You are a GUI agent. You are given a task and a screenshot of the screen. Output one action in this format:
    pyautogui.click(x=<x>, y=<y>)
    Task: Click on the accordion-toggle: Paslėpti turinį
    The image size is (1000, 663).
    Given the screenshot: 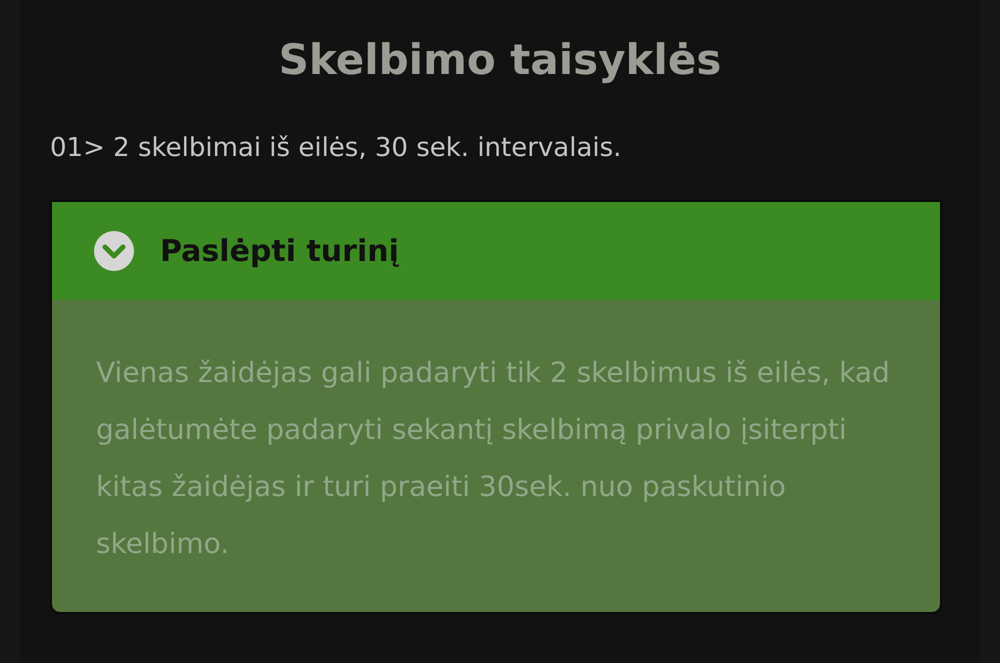 What is the action you would take?
    pyautogui.click(x=496, y=251)
    